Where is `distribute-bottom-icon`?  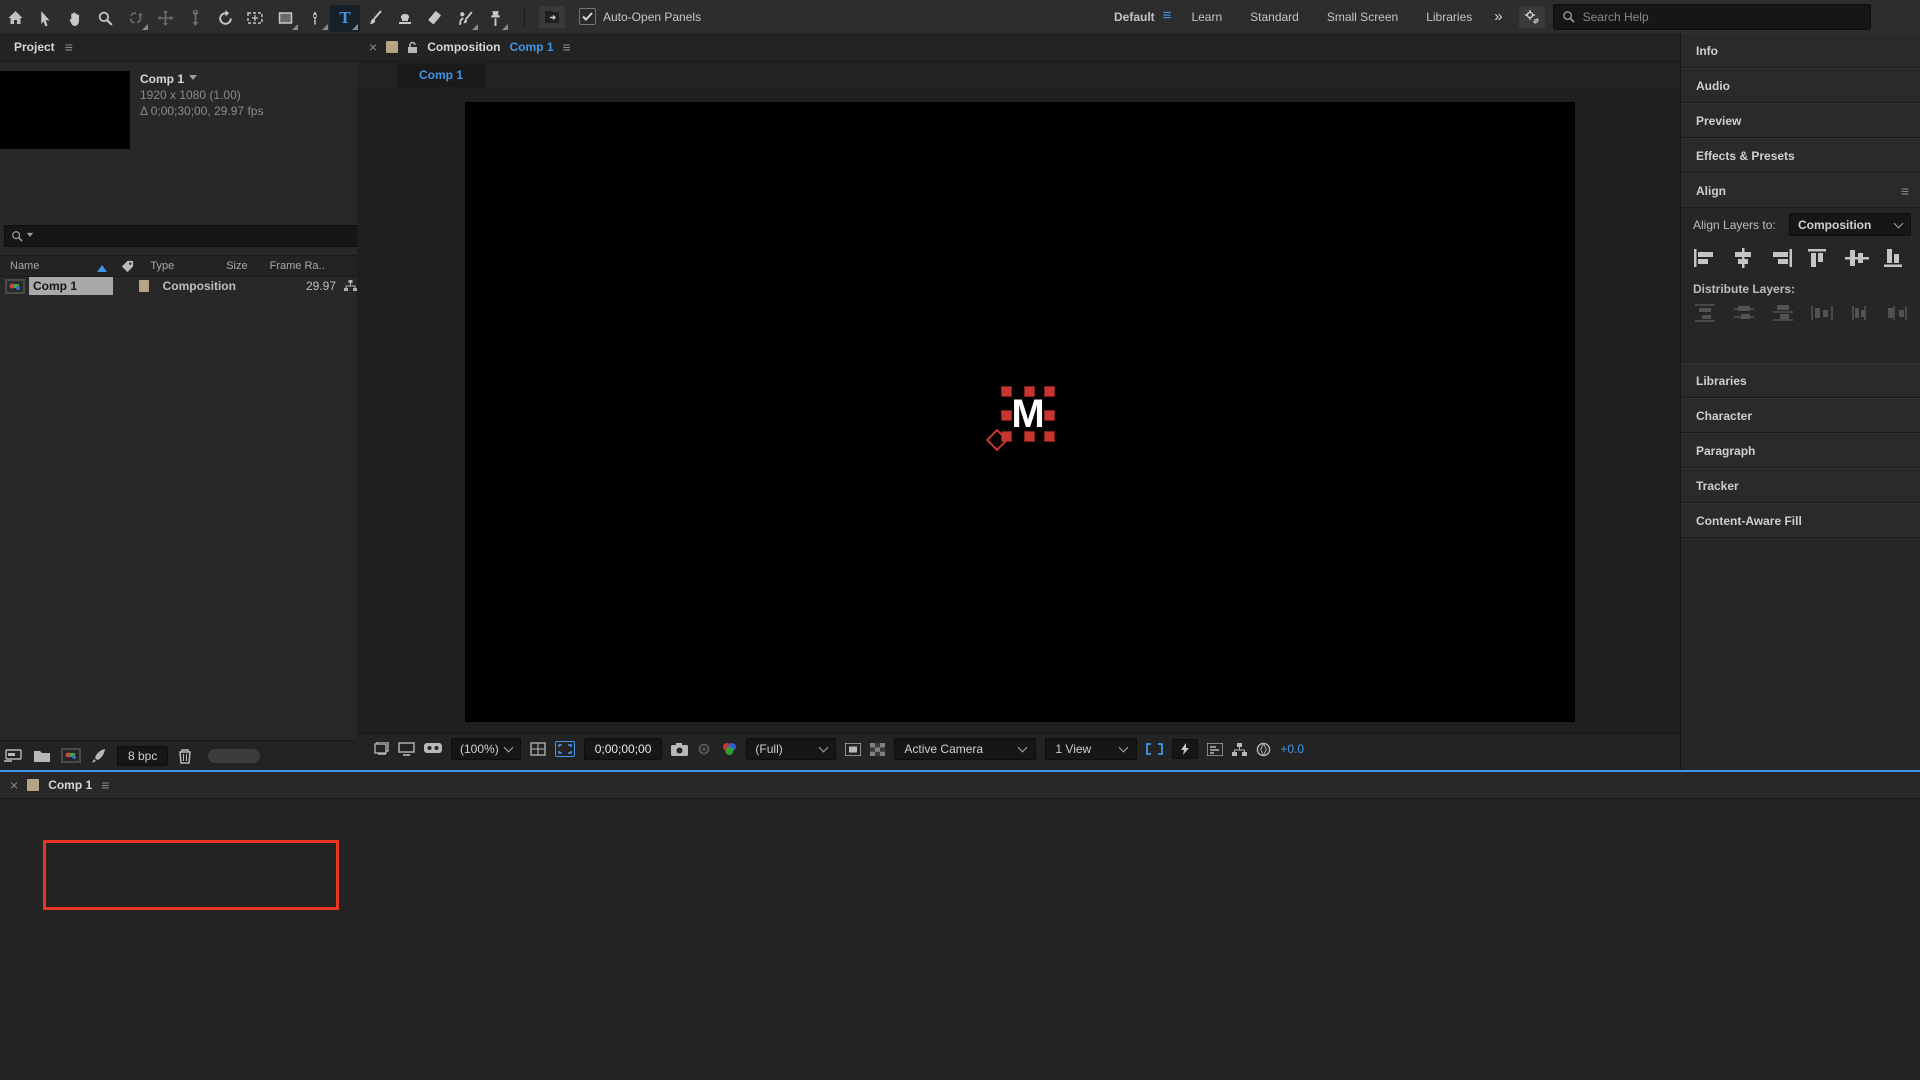
distribute-bottom-icon is located at coordinates (1783, 313).